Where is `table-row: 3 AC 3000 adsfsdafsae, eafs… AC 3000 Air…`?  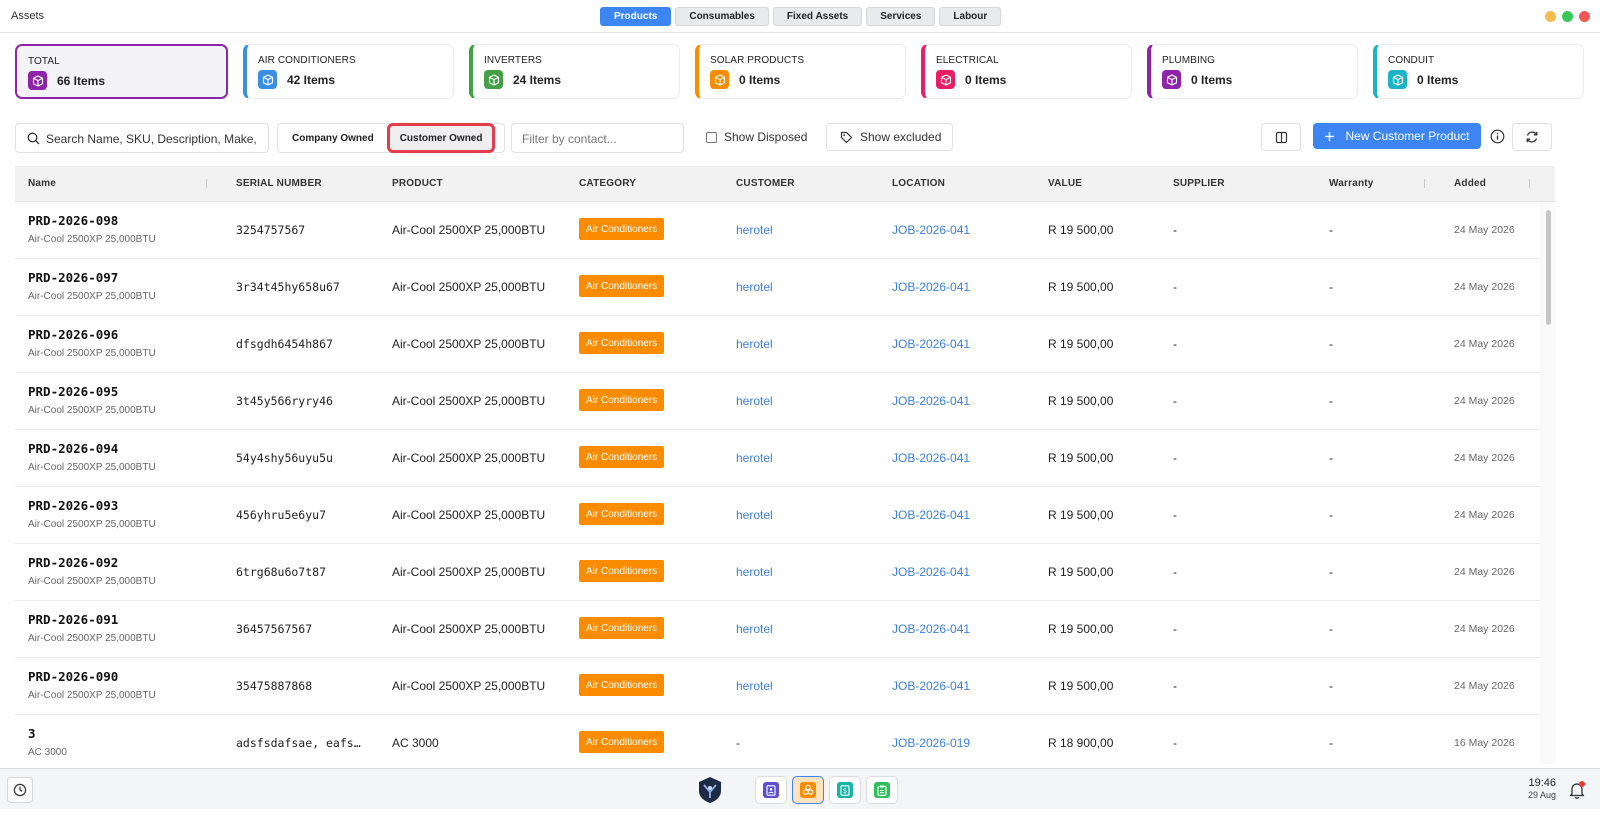 table-row: 3 AC 3000 adsfsdafsae, eafs… AC 3000 Air… is located at coordinates (777, 739).